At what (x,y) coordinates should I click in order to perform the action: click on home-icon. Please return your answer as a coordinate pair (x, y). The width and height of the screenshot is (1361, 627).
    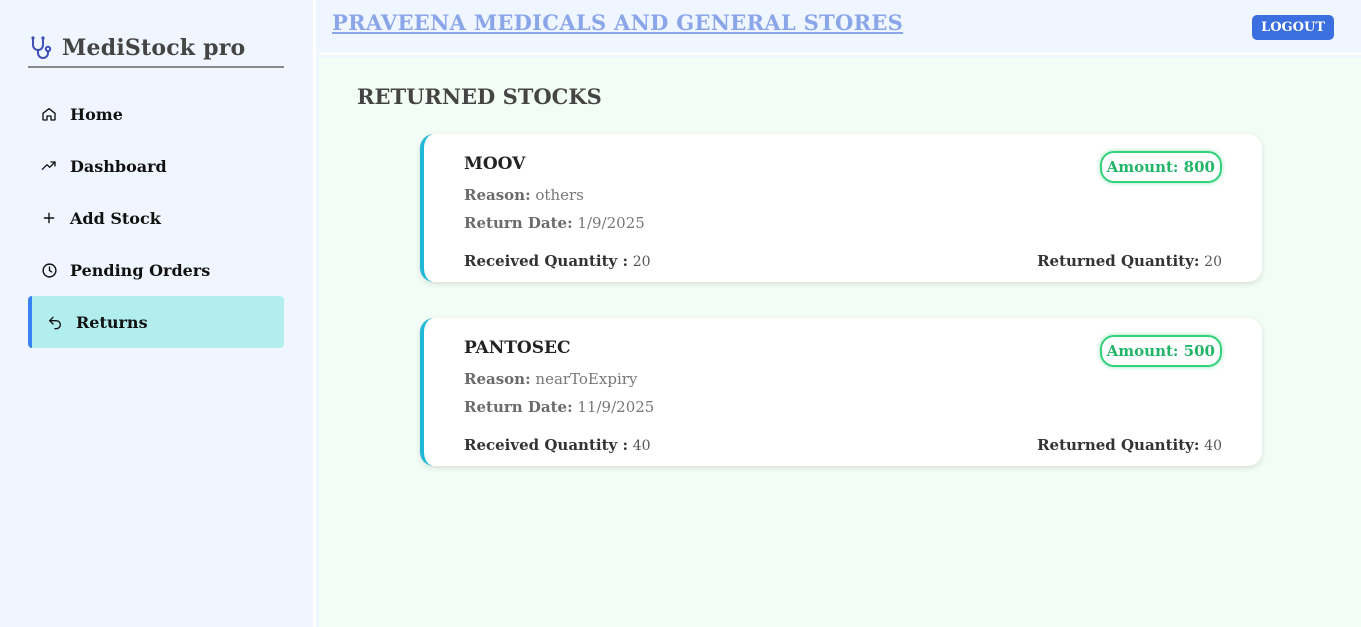
    Looking at the image, I should click on (49, 114).